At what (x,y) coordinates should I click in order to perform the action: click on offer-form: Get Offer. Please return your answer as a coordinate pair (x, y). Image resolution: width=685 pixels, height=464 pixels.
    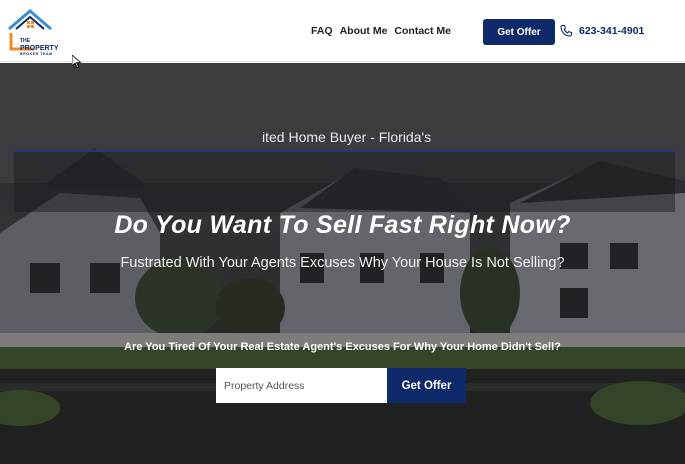
    Looking at the image, I should click on (341, 385).